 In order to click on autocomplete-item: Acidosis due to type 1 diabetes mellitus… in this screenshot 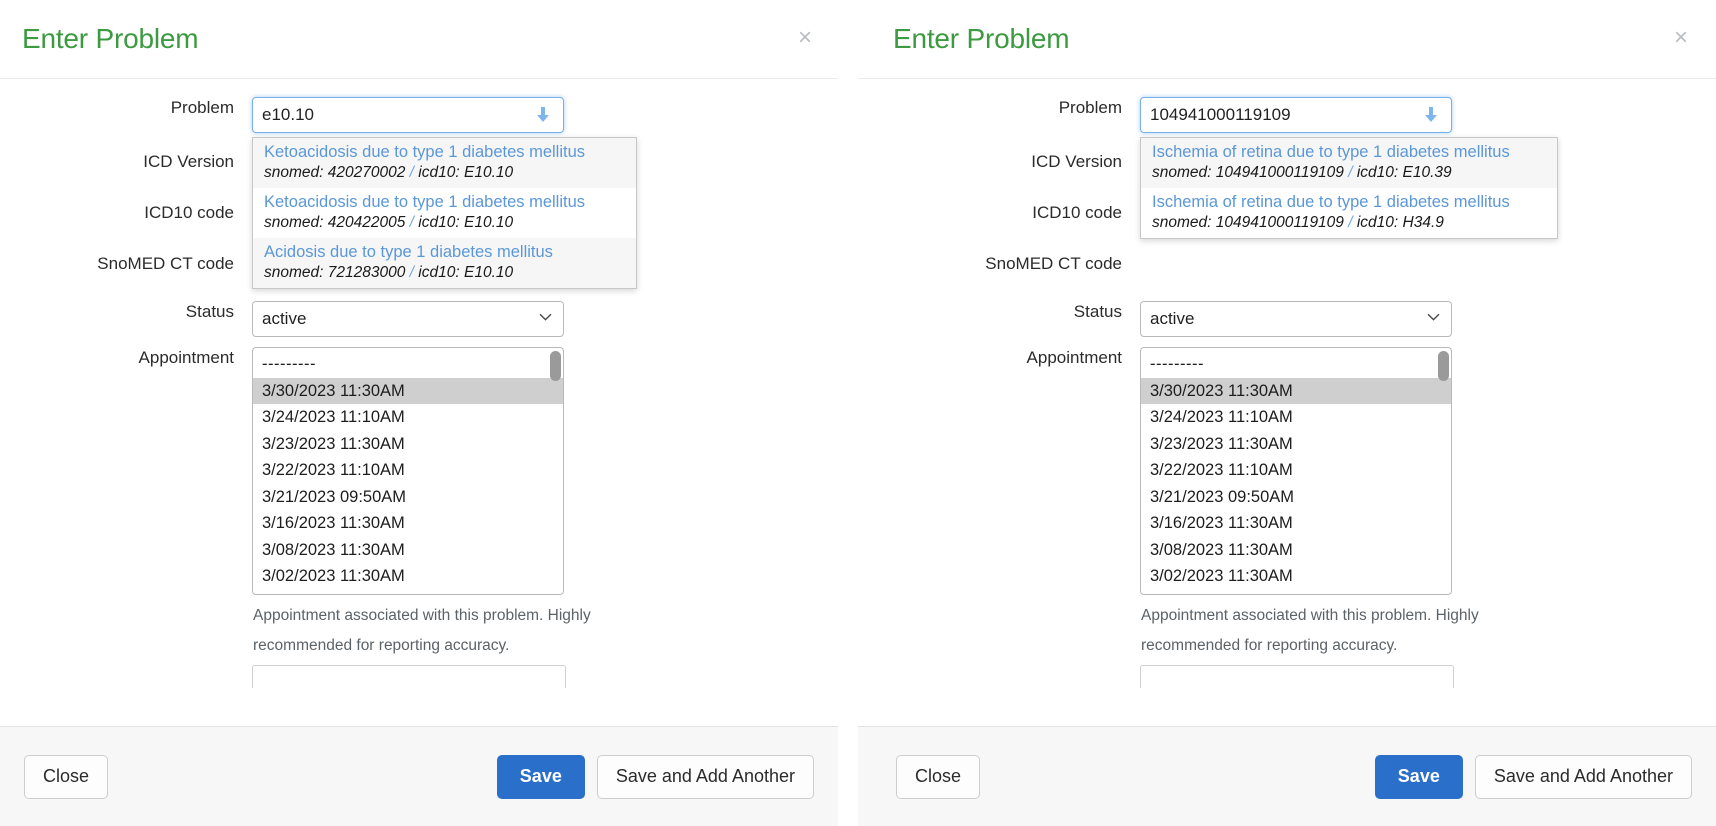, I will do `click(444, 262)`.